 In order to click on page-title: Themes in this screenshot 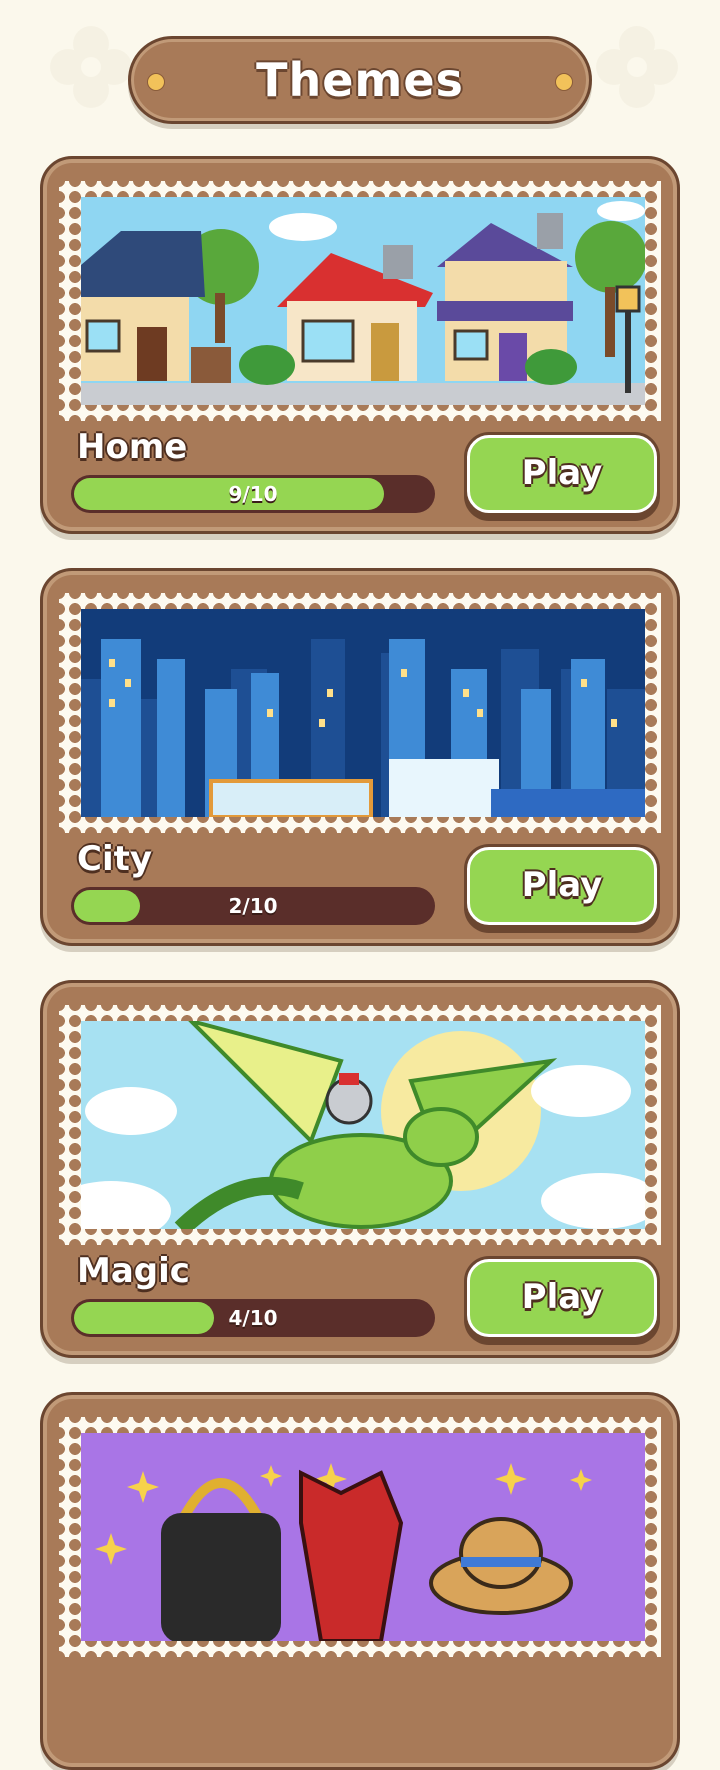, I will do `click(360, 80)`.